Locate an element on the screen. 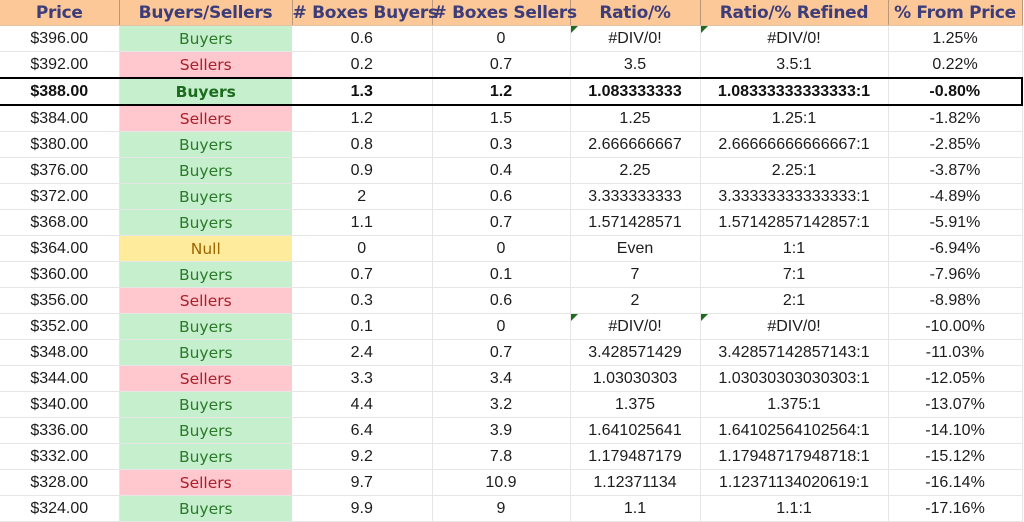 The width and height of the screenshot is (1024, 522). price-cell: $396.00 is located at coordinates (60, 38).